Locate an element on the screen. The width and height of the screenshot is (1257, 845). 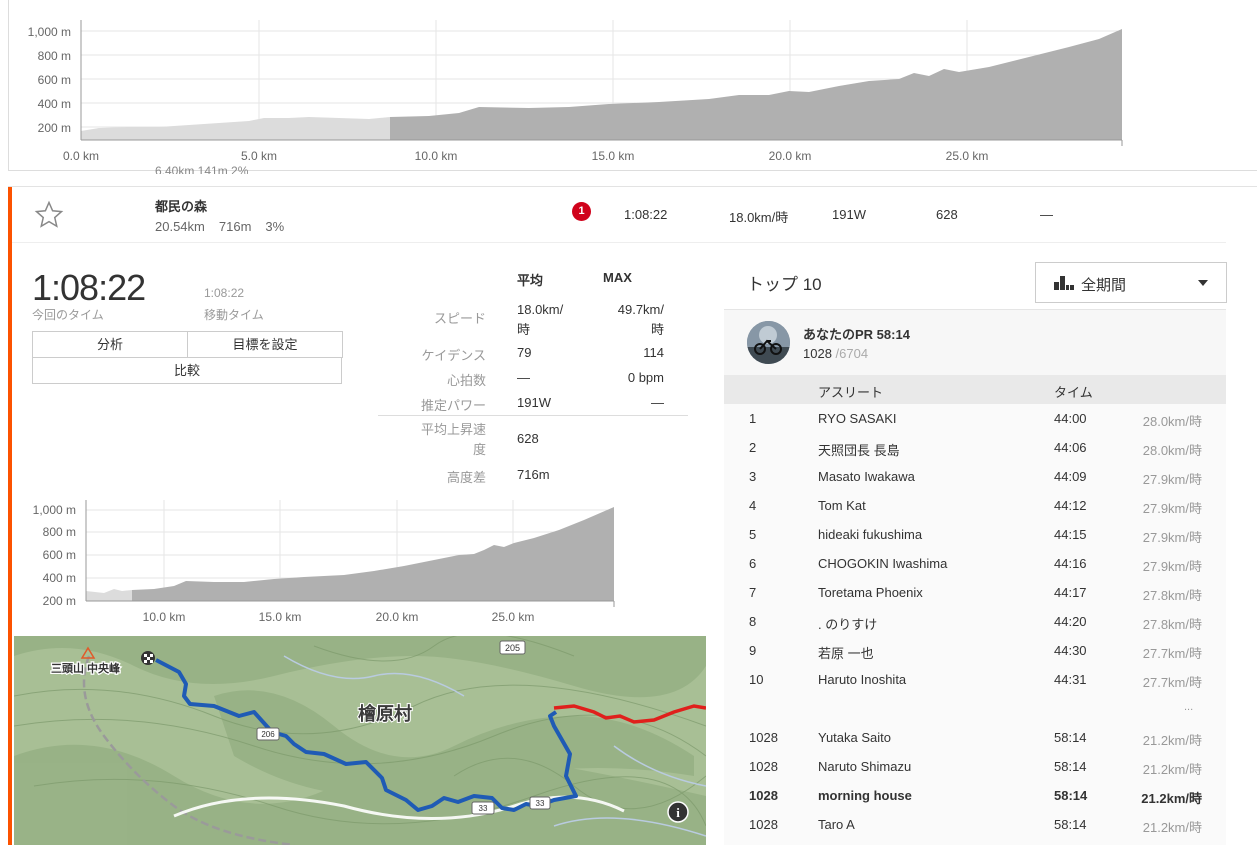
row-athlete: Naruto Shimazu is located at coordinates (864, 766).